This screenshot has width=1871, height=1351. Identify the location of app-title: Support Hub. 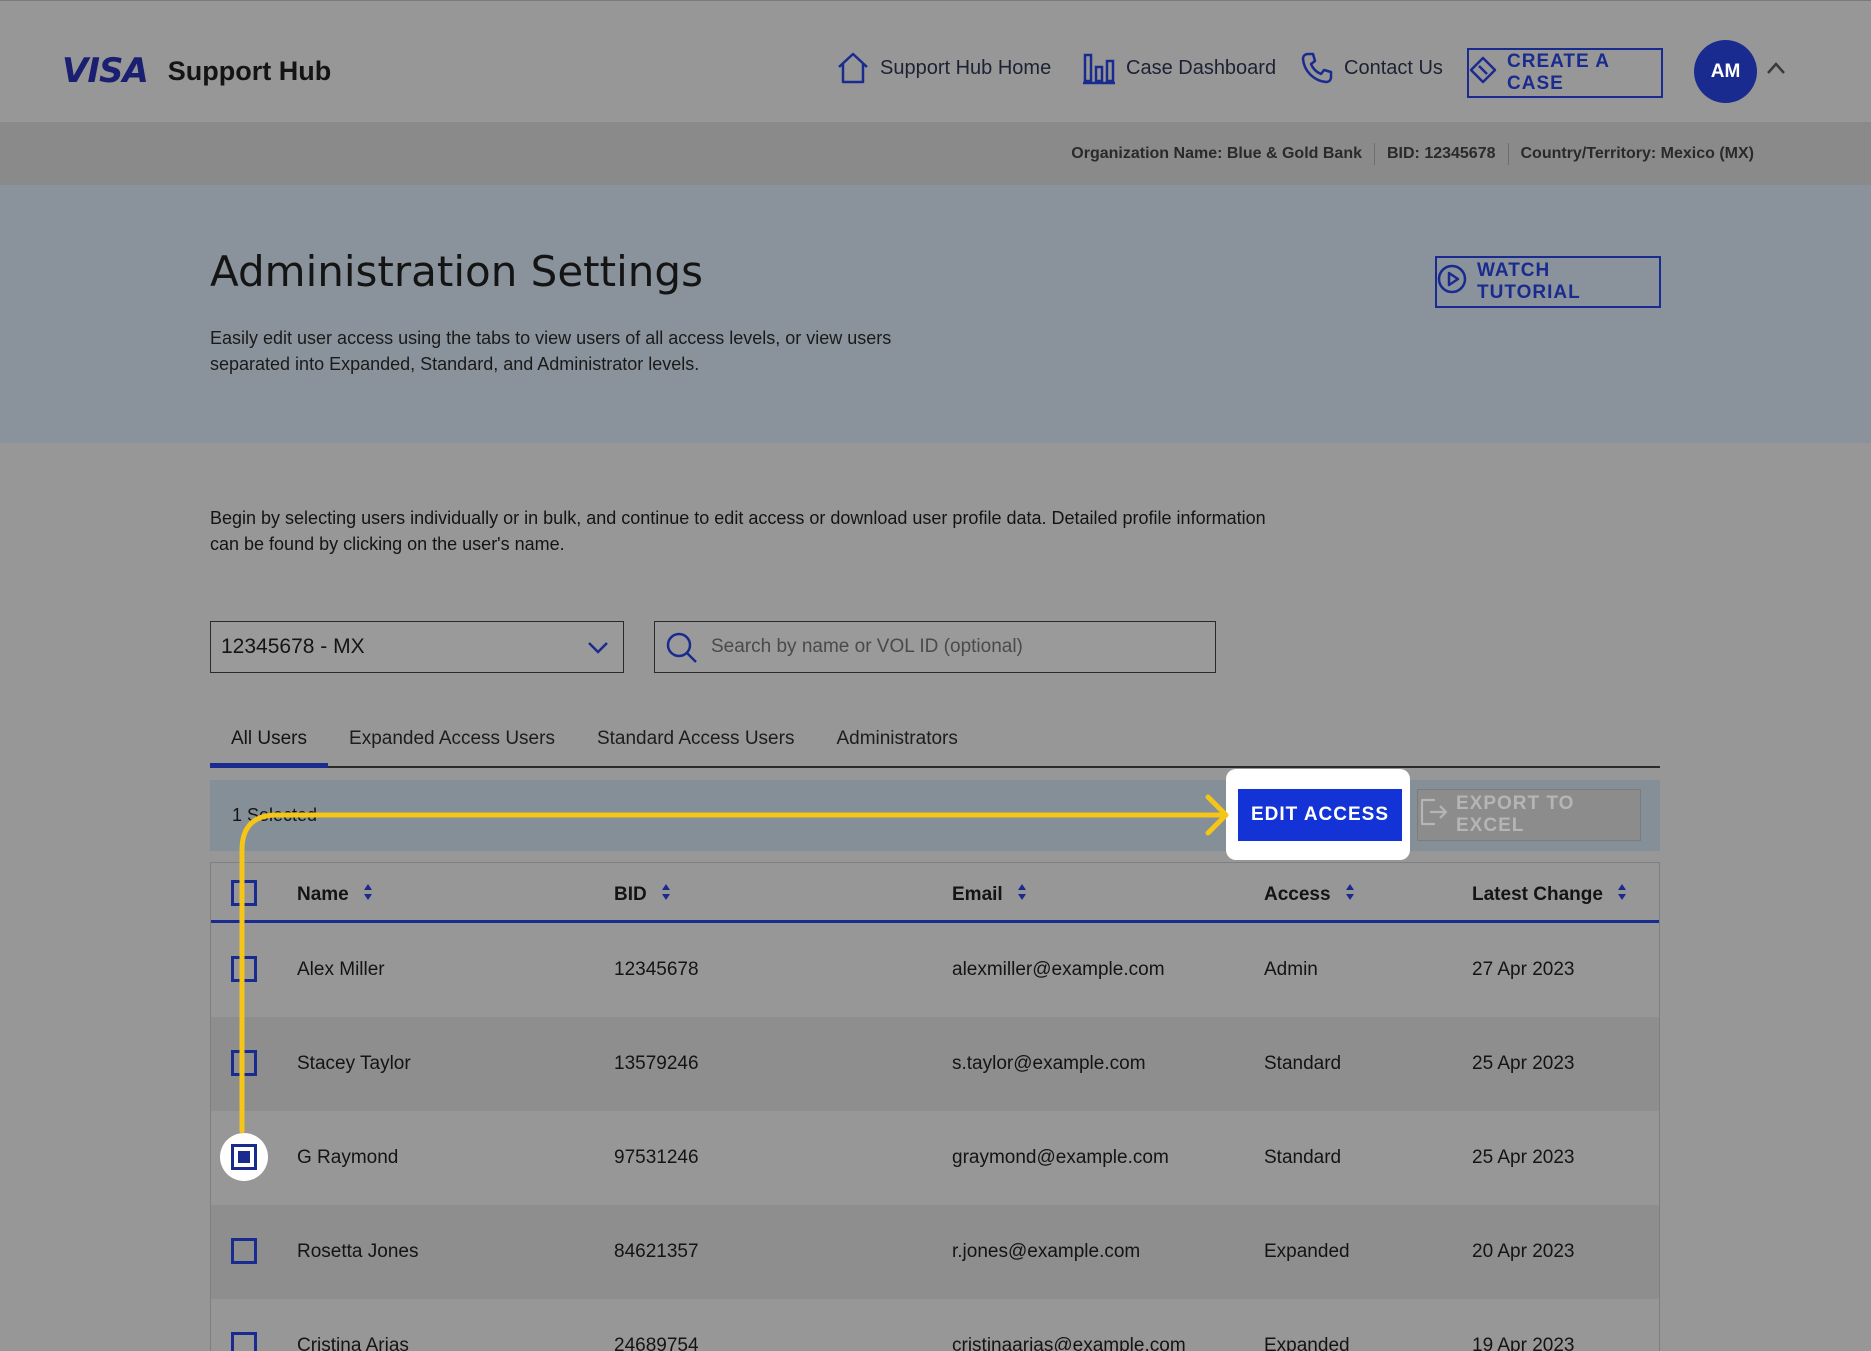
(249, 70).